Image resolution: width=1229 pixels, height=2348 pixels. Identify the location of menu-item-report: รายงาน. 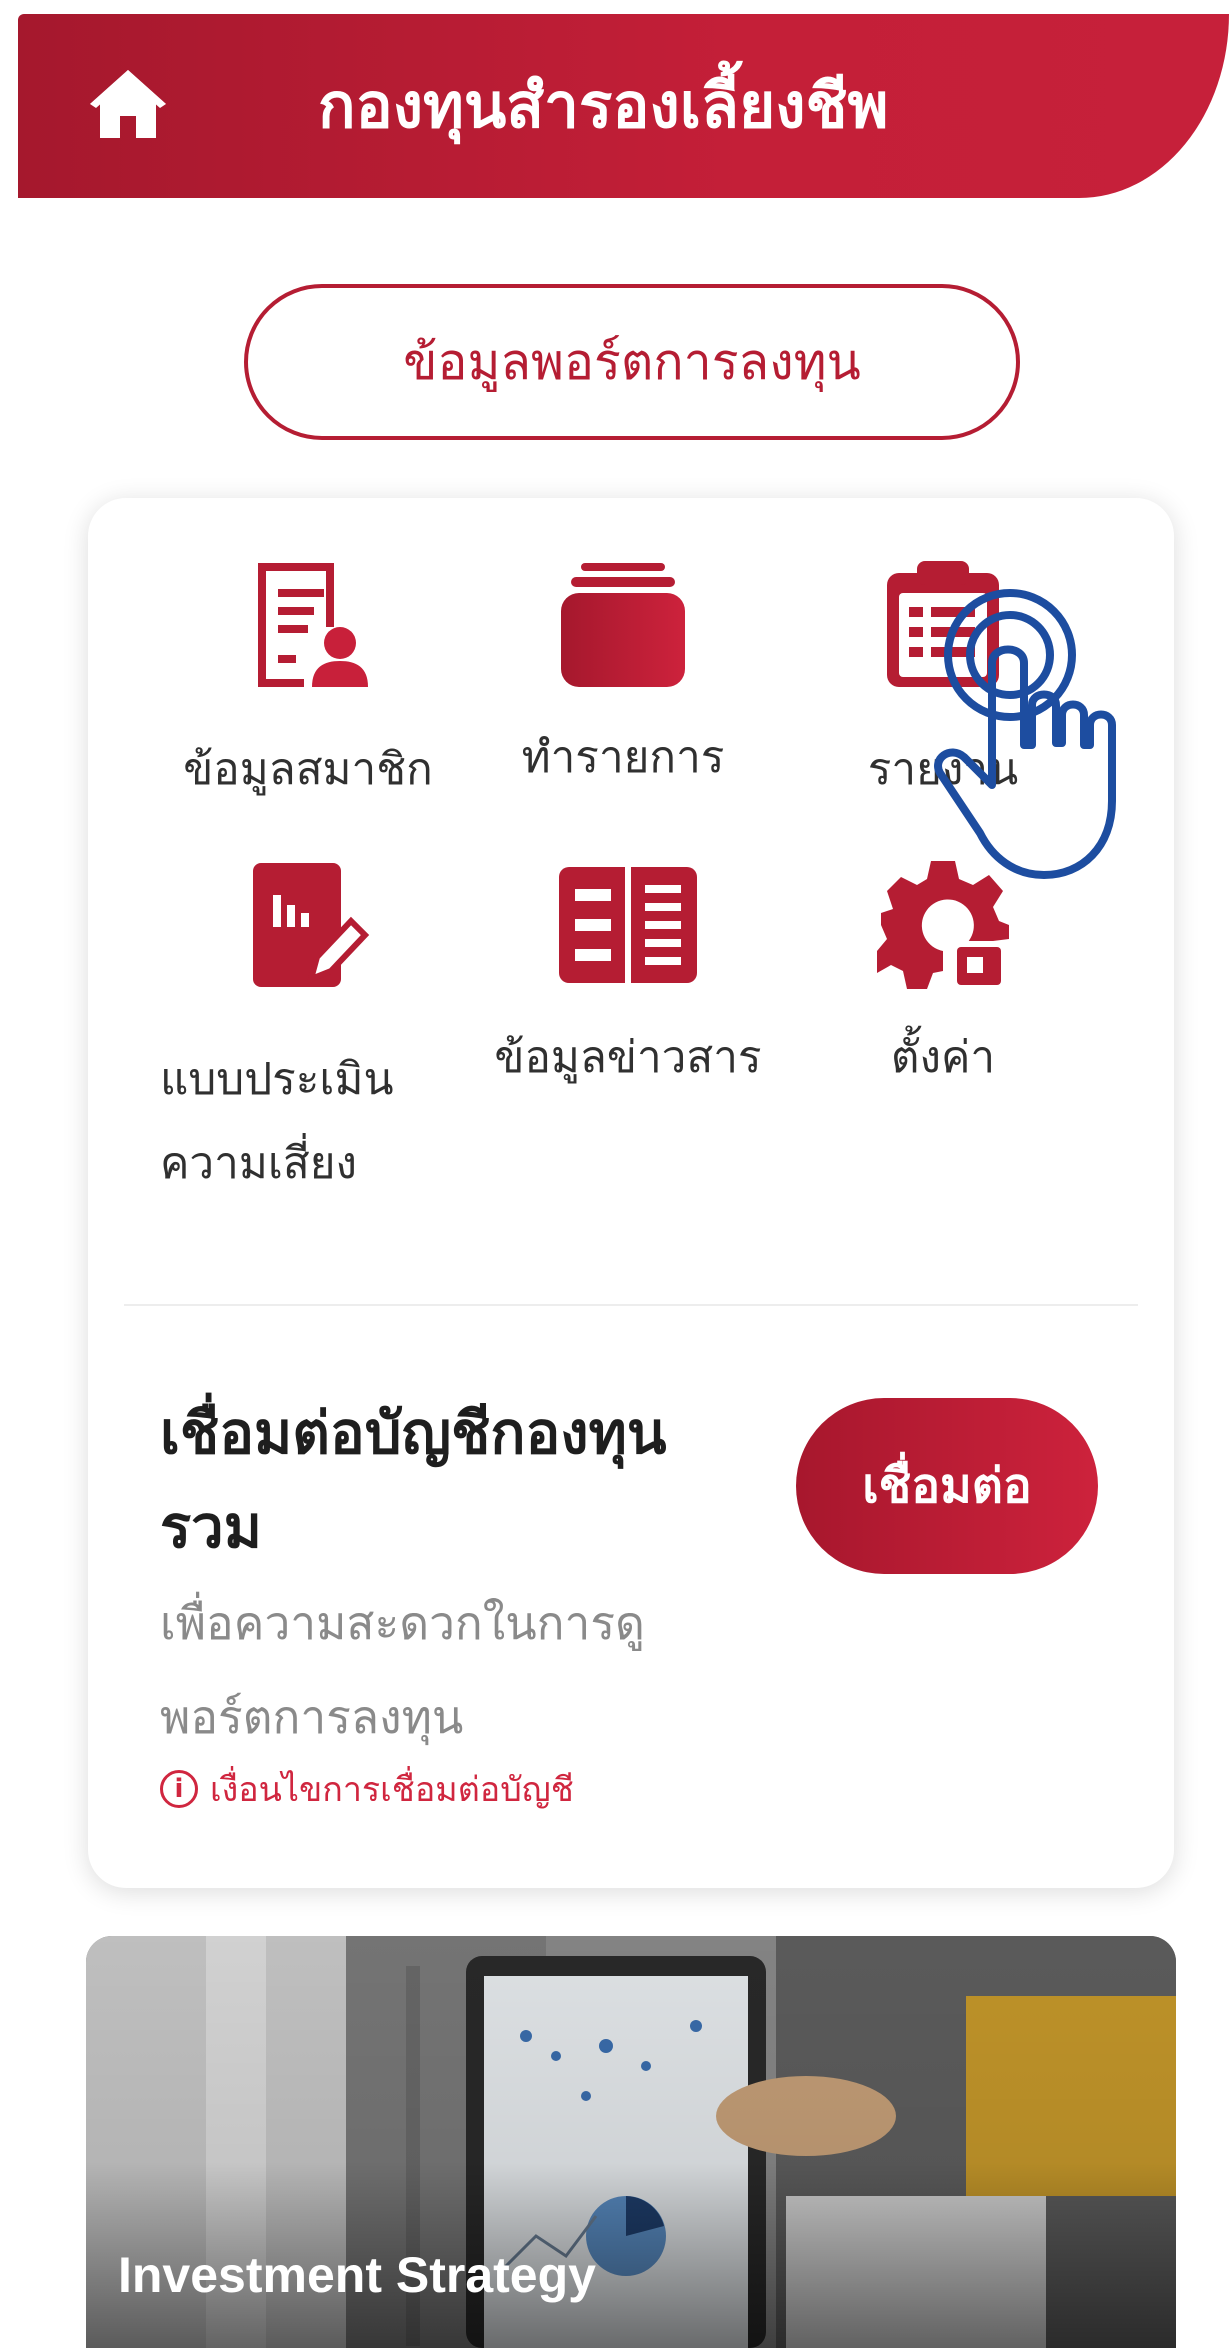
(943, 678).